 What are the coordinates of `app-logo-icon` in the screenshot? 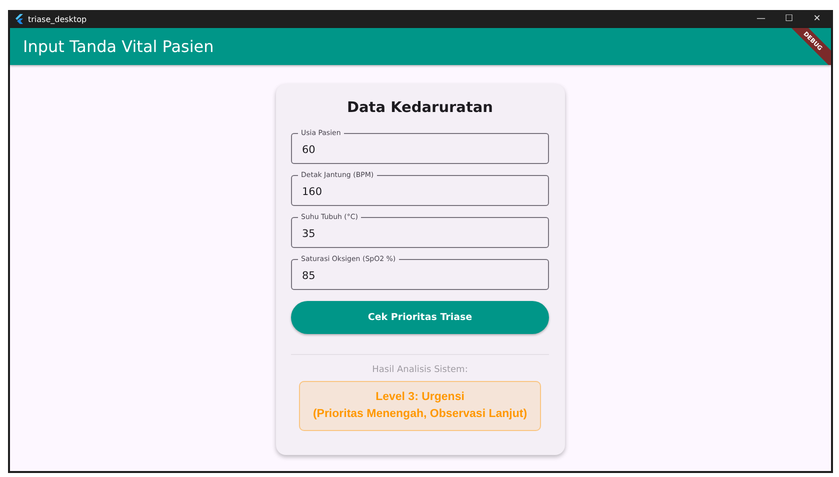 It's located at (19, 19).